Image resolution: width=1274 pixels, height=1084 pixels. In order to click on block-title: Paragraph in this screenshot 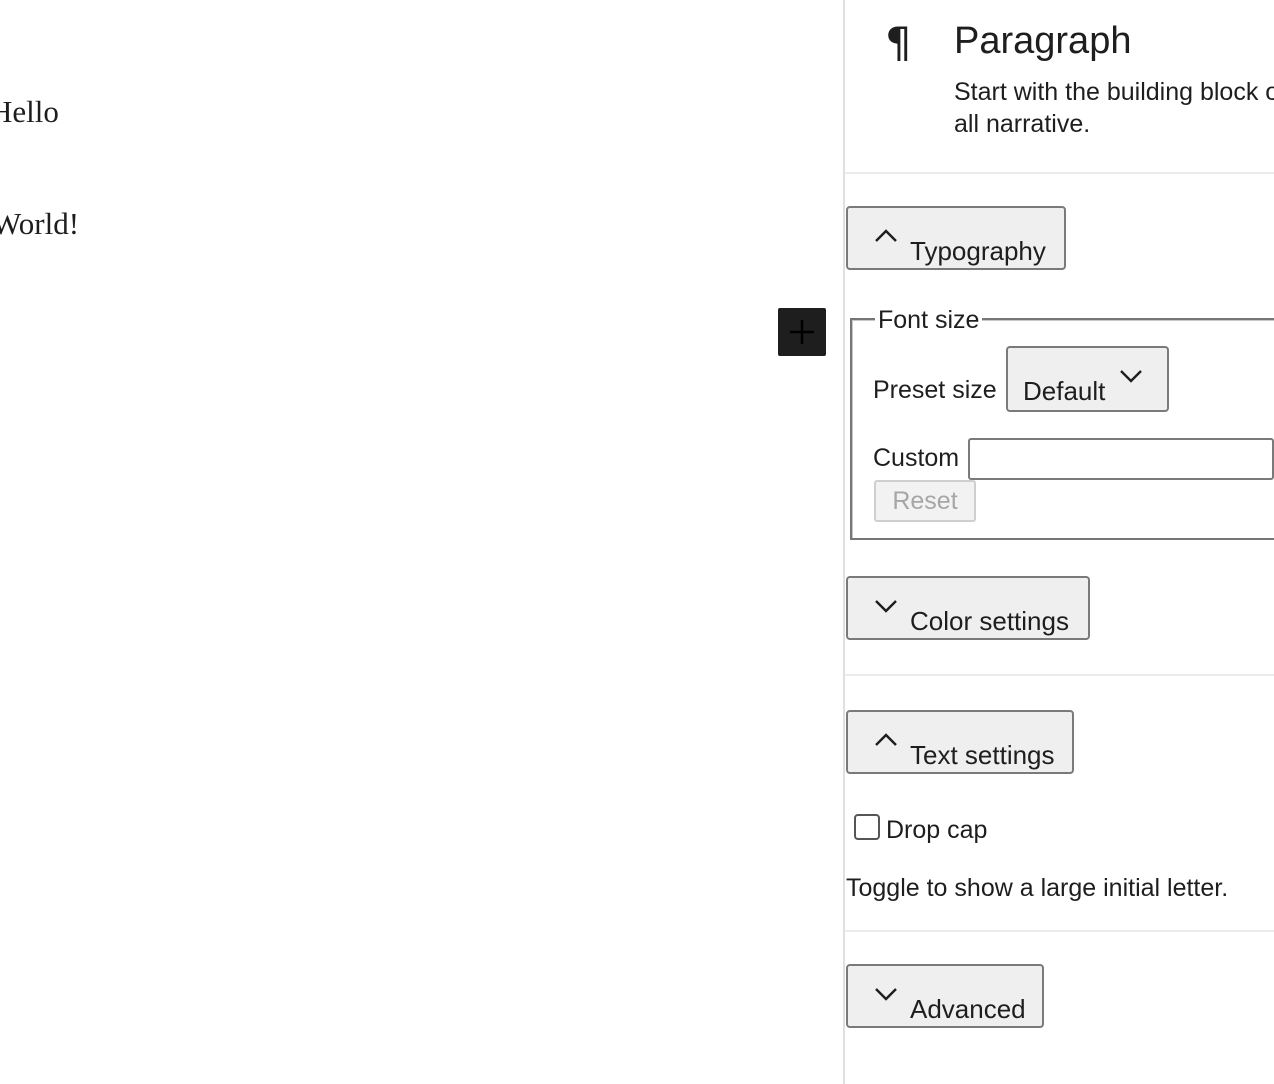, I will do `click(1043, 41)`.